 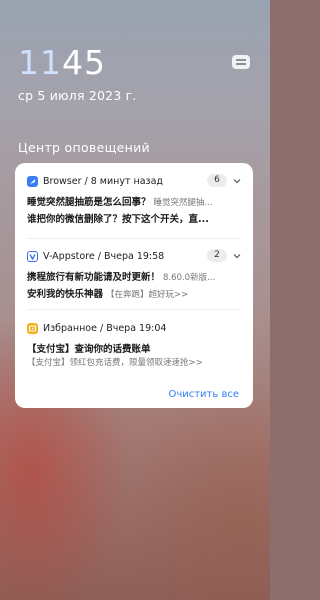 I want to click on notification-line: 安利我的快乐神器 【在奔跑】超好玩>>, so click(x=136, y=293).